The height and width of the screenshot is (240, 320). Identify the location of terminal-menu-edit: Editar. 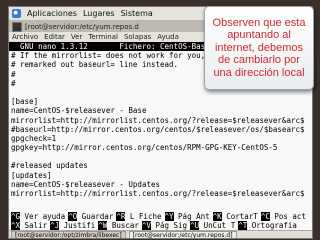
(54, 37).